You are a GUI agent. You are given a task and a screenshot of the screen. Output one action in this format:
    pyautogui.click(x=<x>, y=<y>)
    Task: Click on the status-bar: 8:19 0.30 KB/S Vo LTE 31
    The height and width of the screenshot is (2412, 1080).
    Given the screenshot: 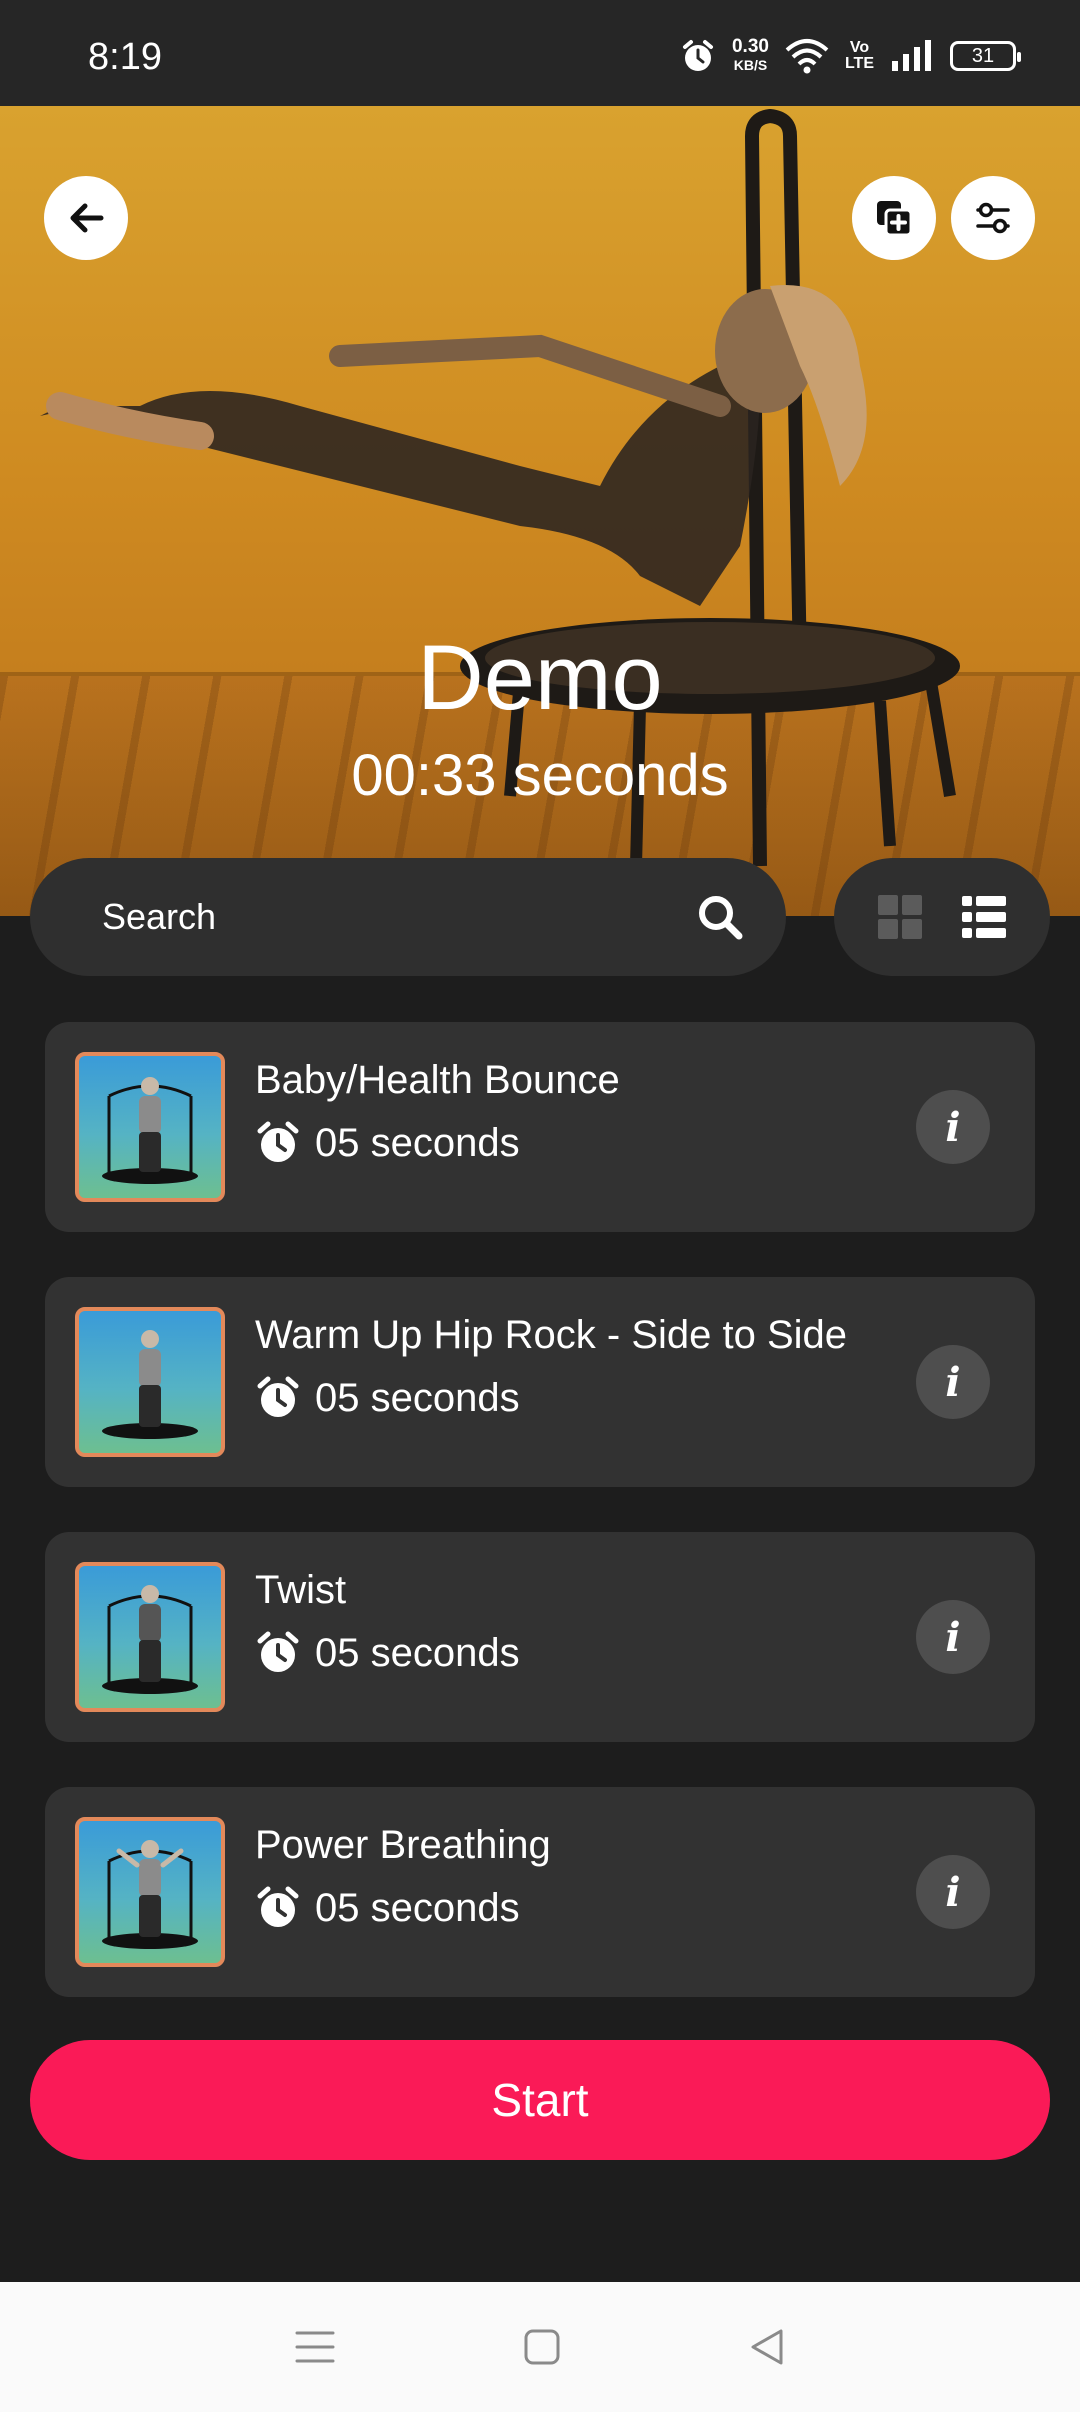 What is the action you would take?
    pyautogui.click(x=540, y=53)
    